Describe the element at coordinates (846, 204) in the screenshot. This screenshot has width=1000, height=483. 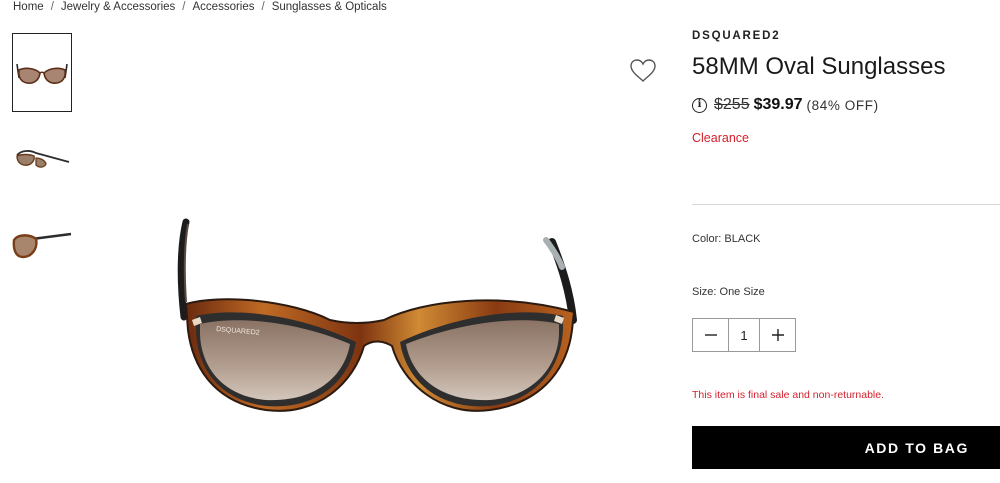
I see `divider` at that location.